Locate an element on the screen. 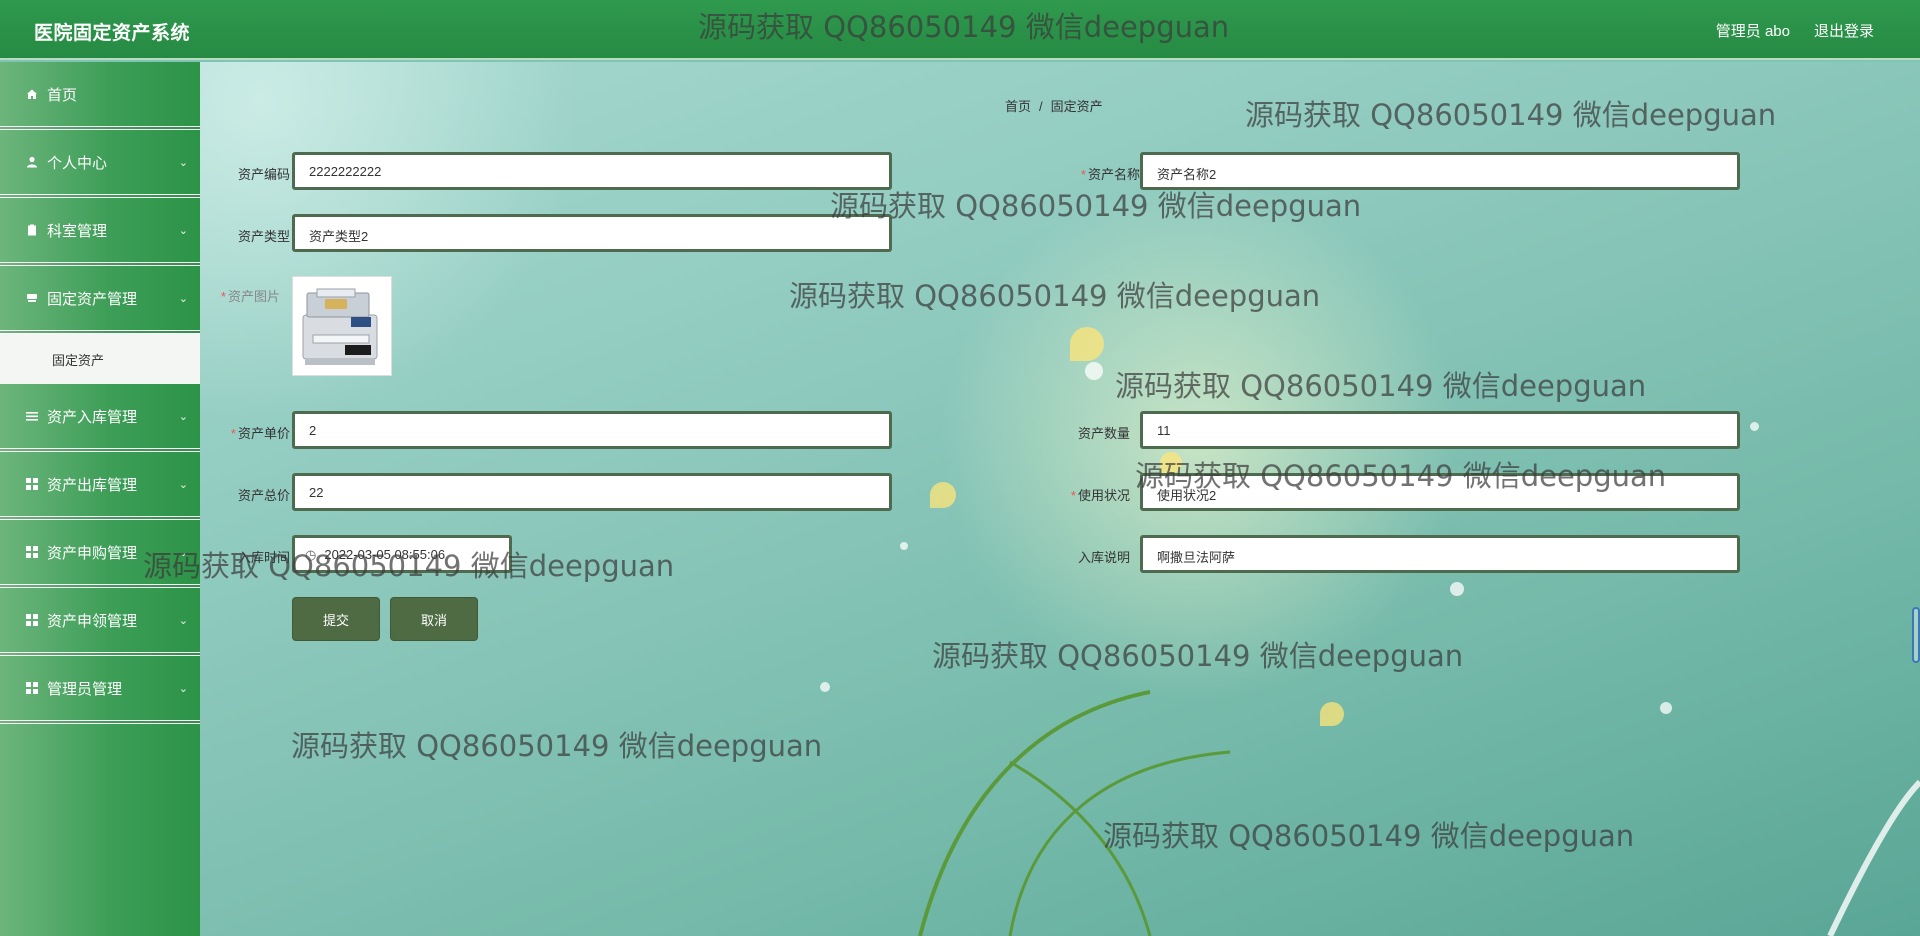  sidebar-item-admin: 管理员管理 ⌄ is located at coordinates (100, 690).